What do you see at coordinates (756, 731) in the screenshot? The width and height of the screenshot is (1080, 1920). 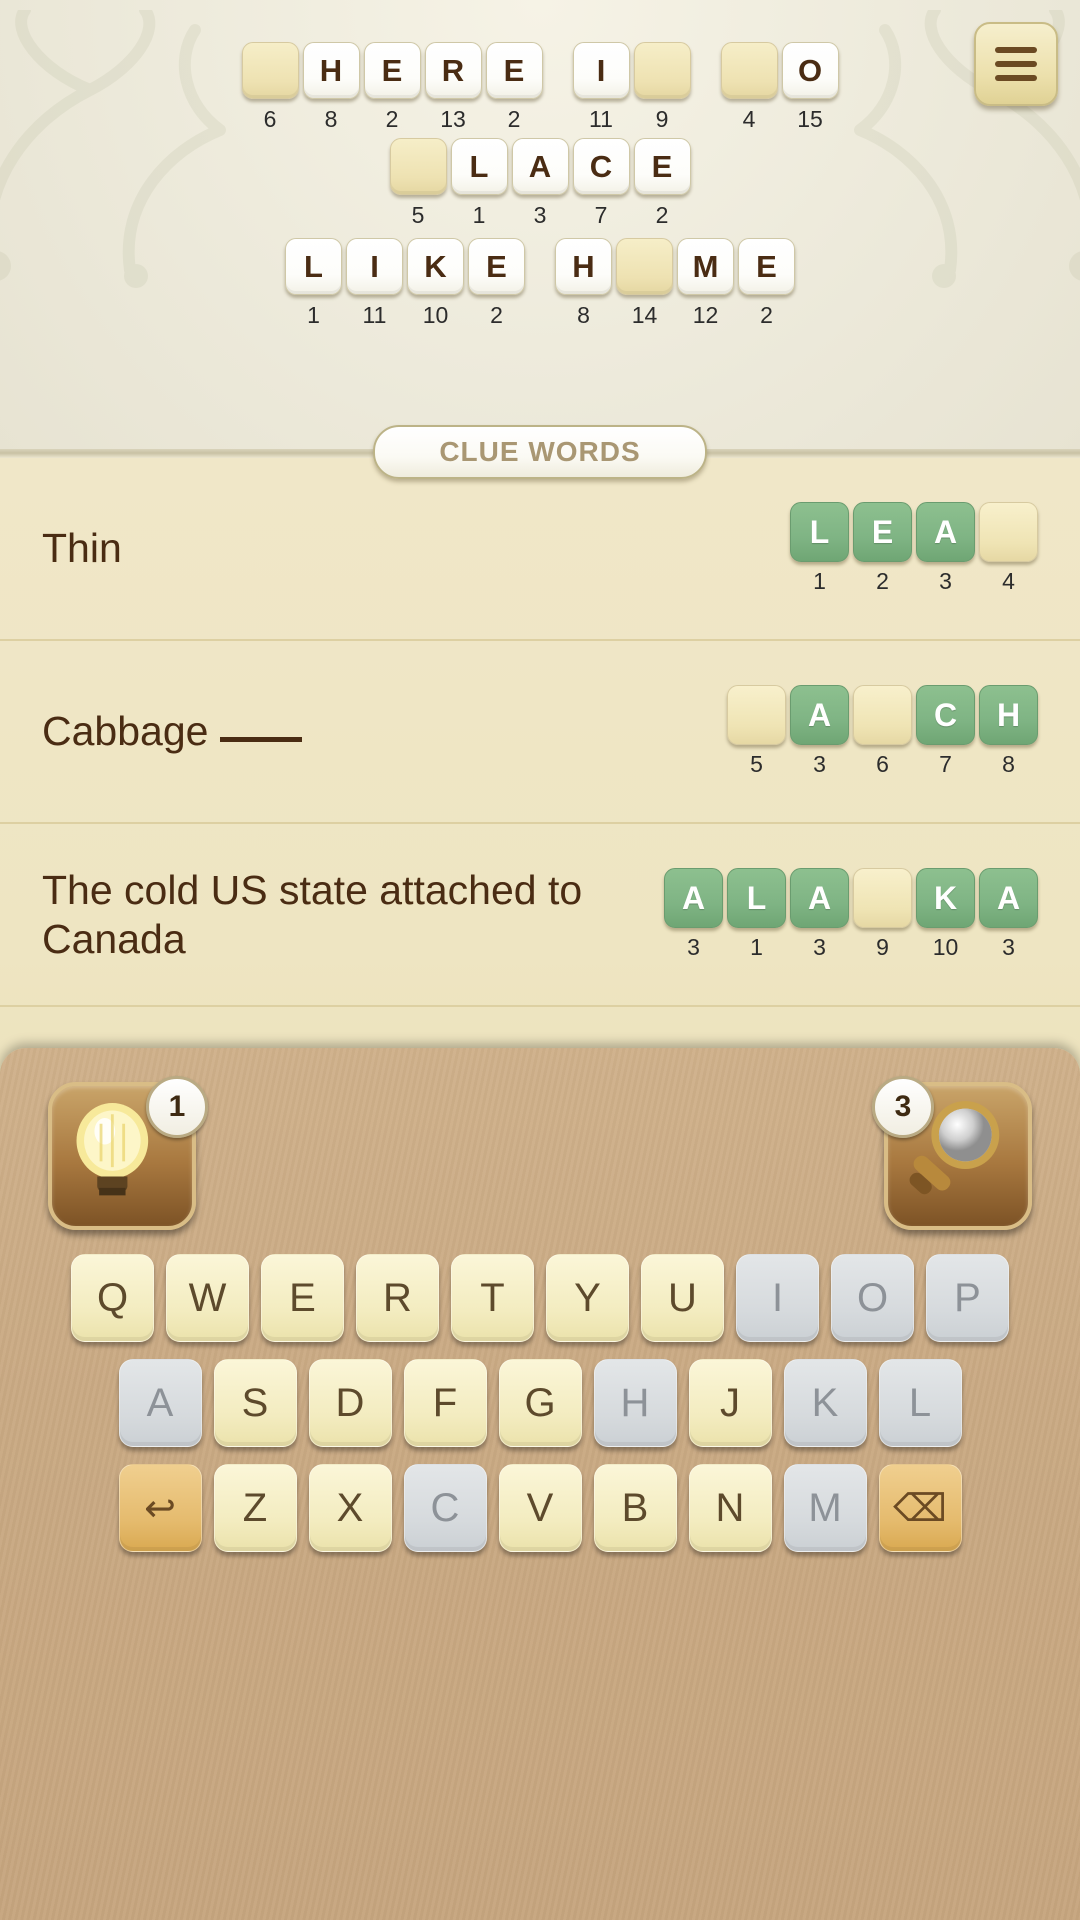 I see `clue-tile-cell: 5` at bounding box center [756, 731].